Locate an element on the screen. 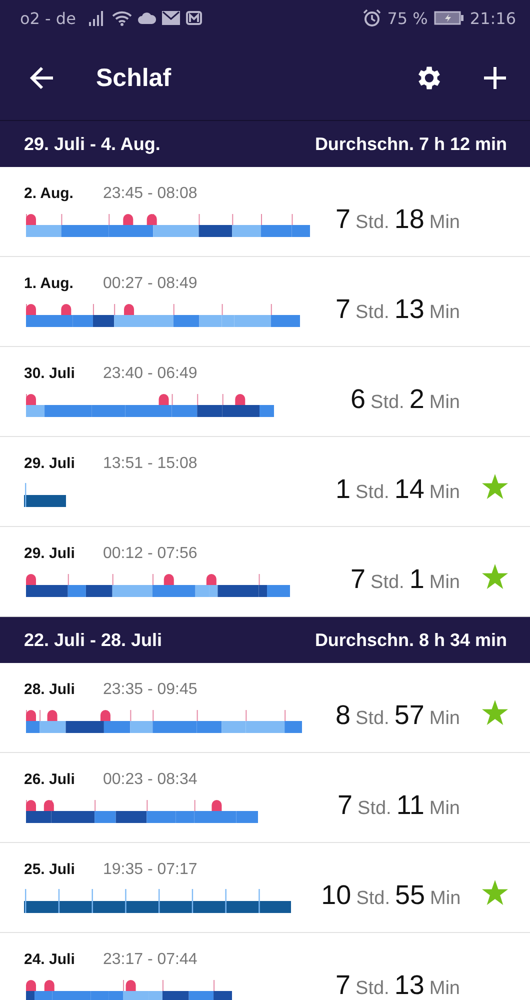 The height and width of the screenshot is (1000, 530). sleep-time-range: 23:45 - 08:08 is located at coordinates (150, 193).